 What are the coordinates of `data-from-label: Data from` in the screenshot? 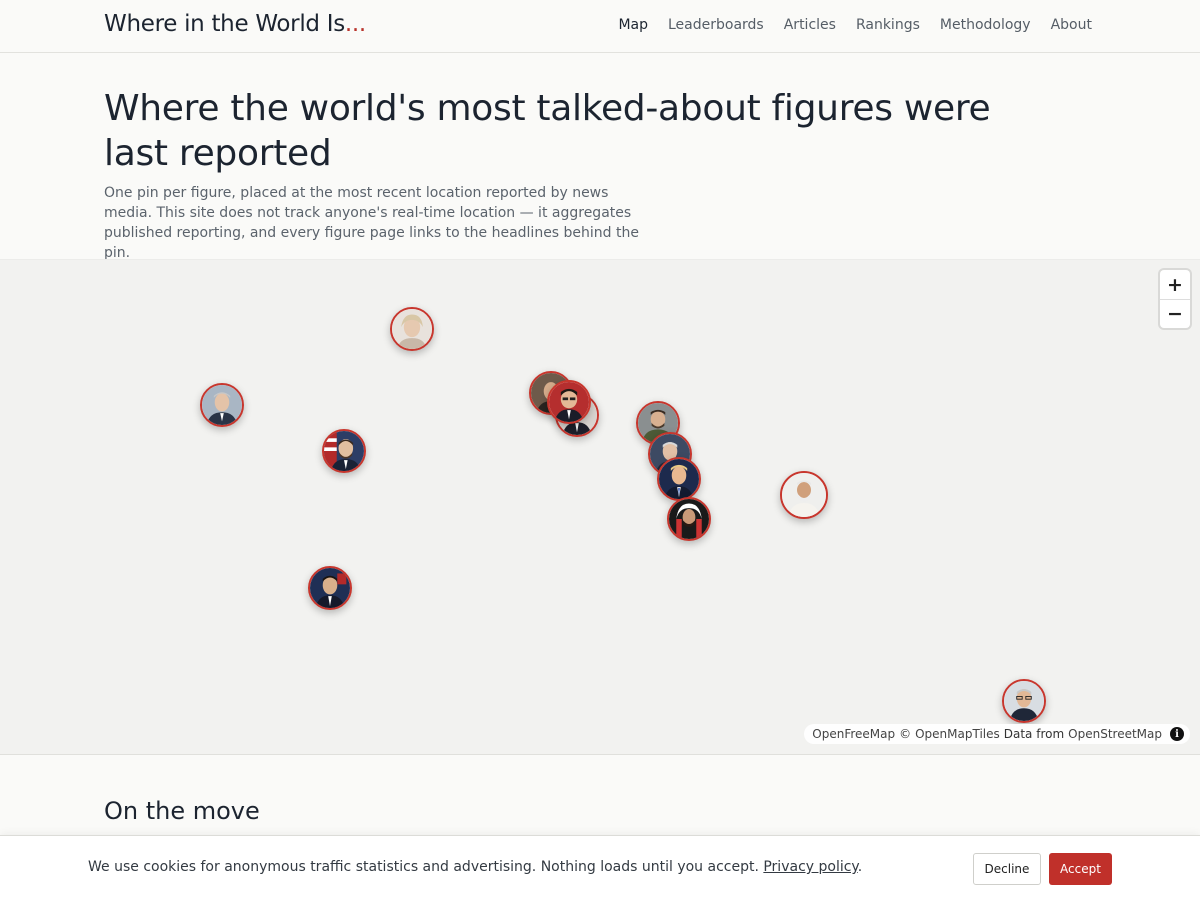 It's located at (1034, 734).